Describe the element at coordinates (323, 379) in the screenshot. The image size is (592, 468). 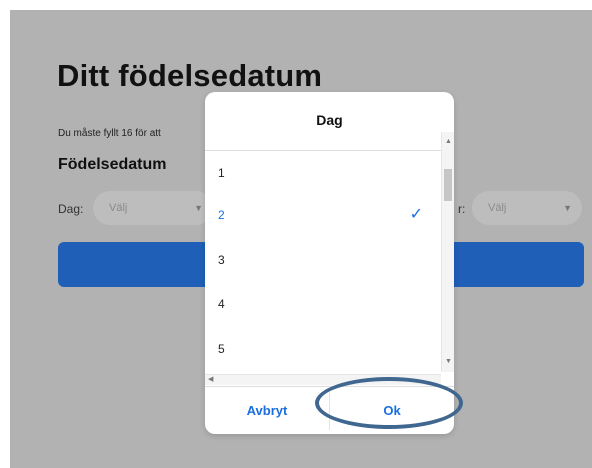
I see `horizontal-scrollbar: ◀` at that location.